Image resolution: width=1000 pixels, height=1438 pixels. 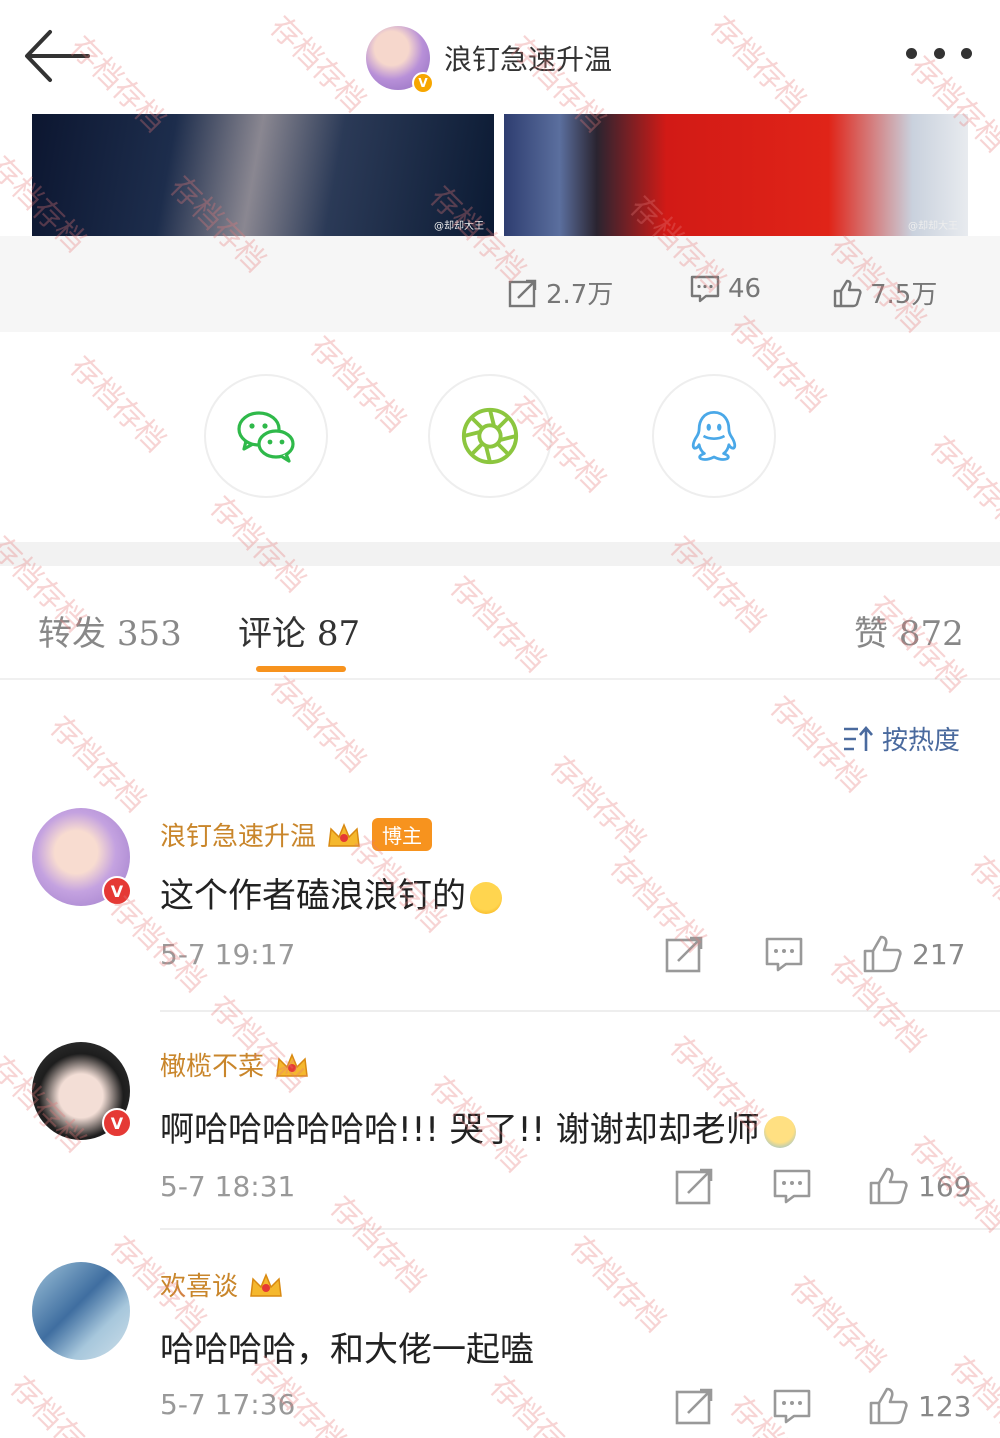 What do you see at coordinates (500, 623) in the screenshot?
I see `interaction-tabs: 转发 353 评论 87 赞 872` at bounding box center [500, 623].